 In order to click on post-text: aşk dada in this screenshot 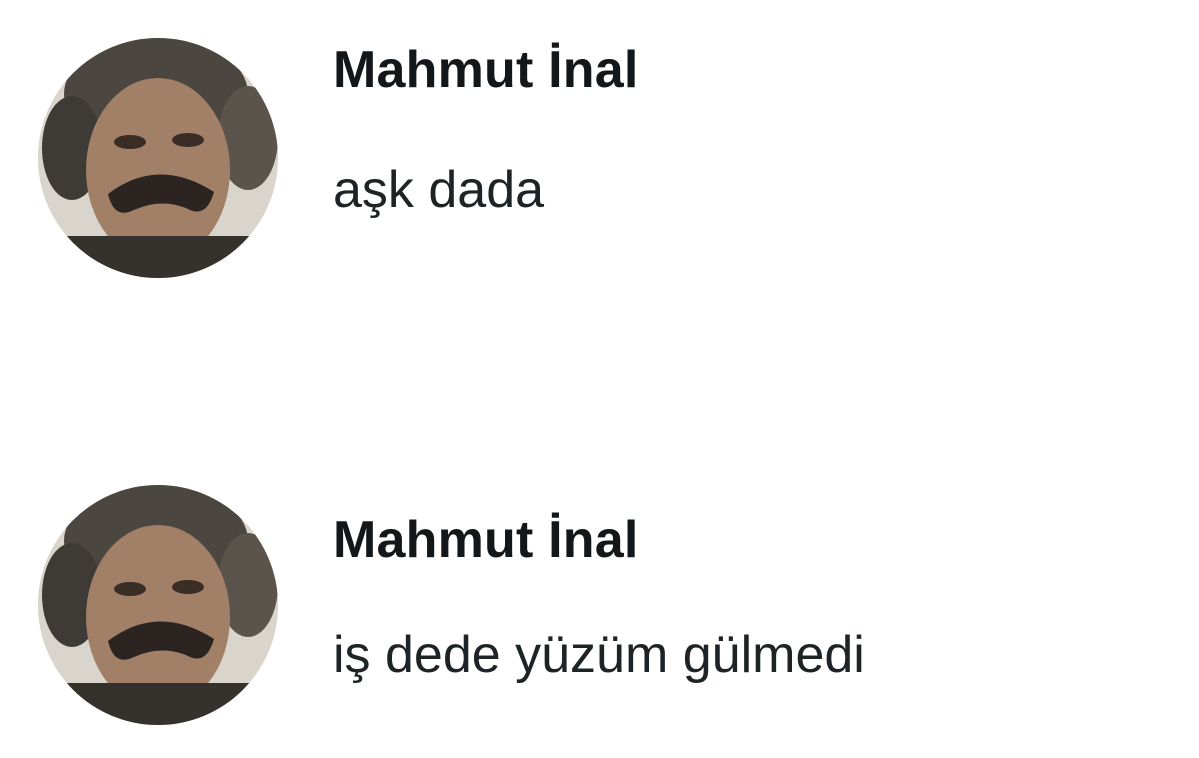, I will do `click(439, 190)`.